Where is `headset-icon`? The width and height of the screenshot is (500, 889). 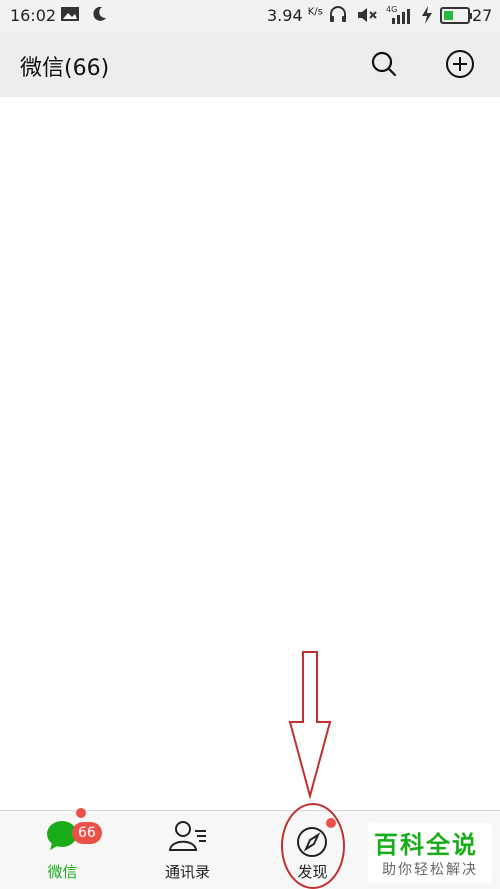
headset-icon is located at coordinates (338, 17).